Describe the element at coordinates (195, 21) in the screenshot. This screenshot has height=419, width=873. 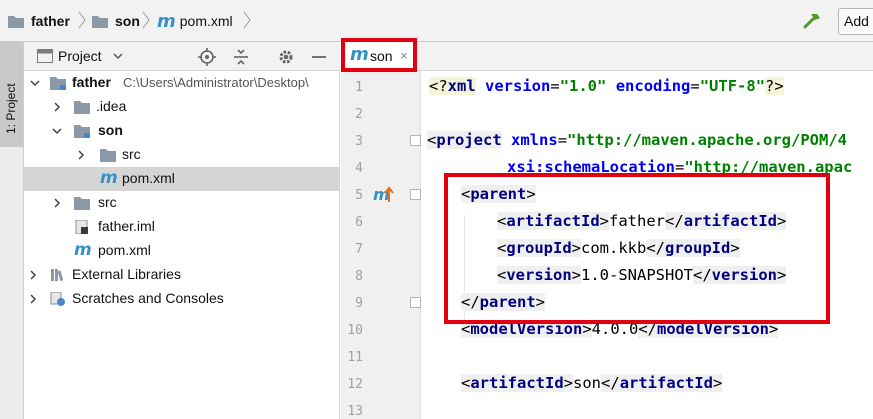
I see `breadcrumb-item-pom: m pom.xml` at that location.